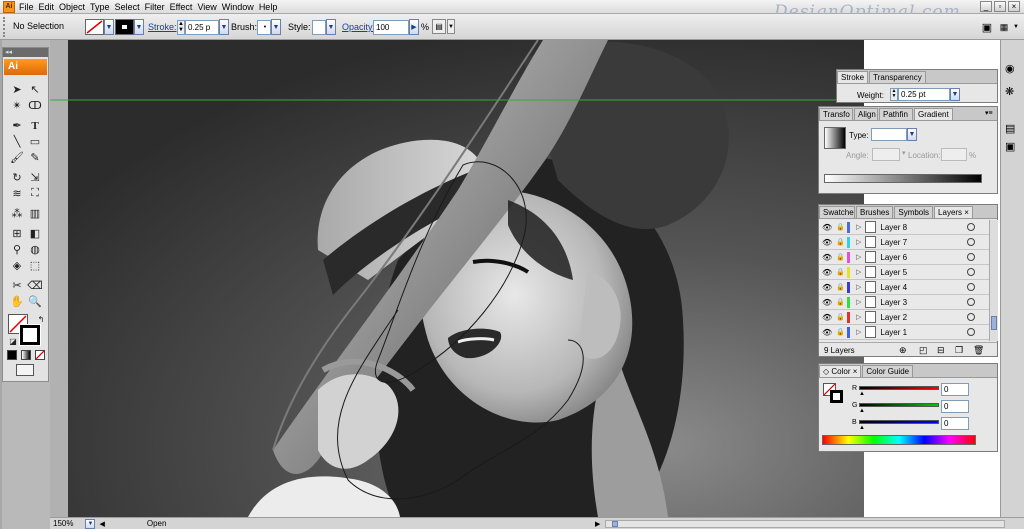  I want to click on grip-icon, so click(5, 27).